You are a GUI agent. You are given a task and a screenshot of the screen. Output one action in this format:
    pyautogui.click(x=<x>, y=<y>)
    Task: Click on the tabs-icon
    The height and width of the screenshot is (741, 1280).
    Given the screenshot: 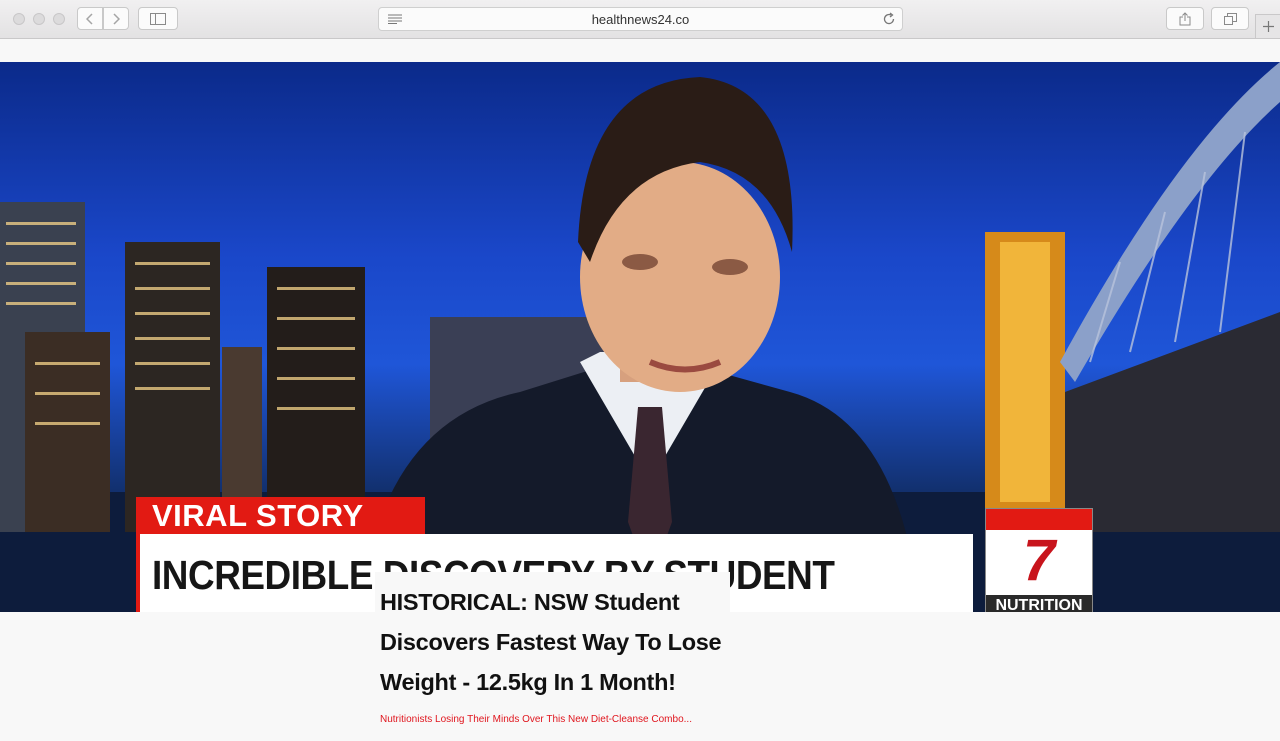 What is the action you would take?
    pyautogui.click(x=1230, y=18)
    